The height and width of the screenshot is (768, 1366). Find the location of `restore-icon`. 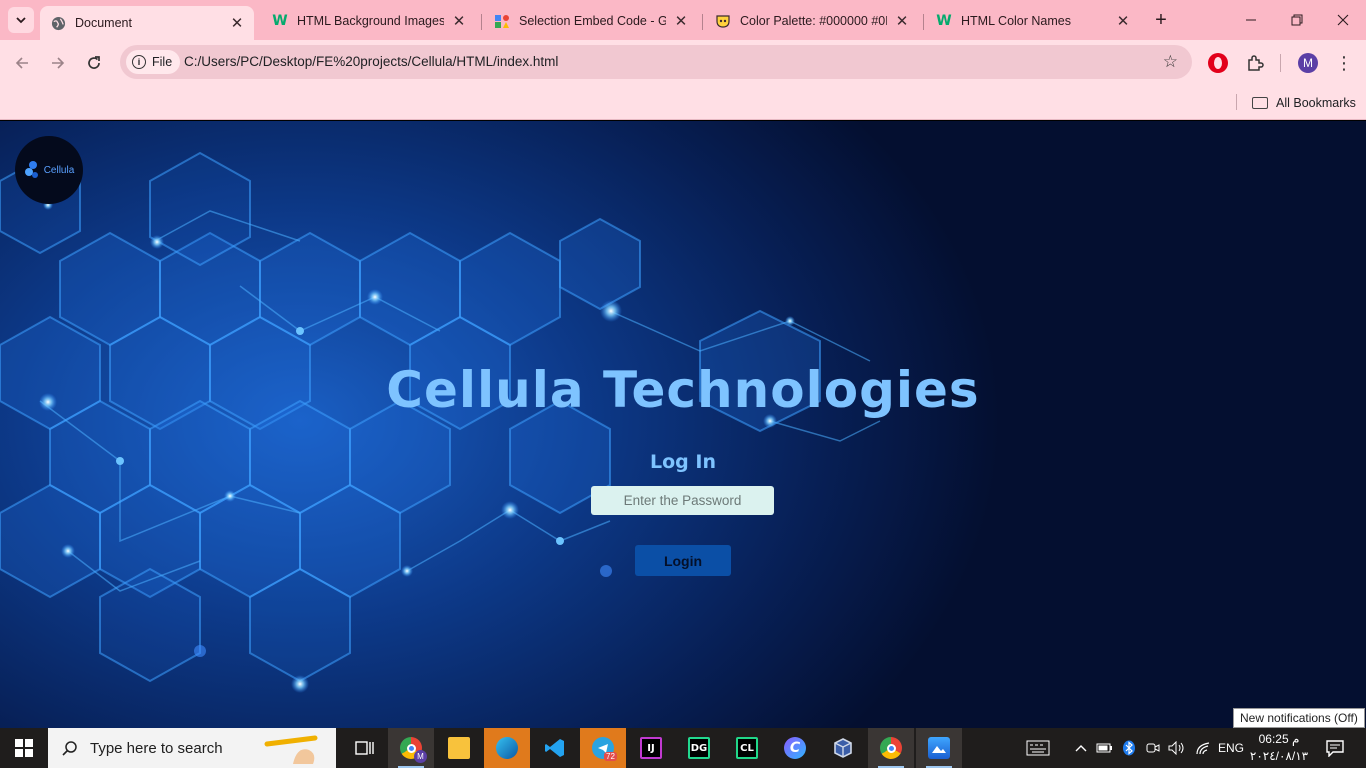

restore-icon is located at coordinates (1297, 20).